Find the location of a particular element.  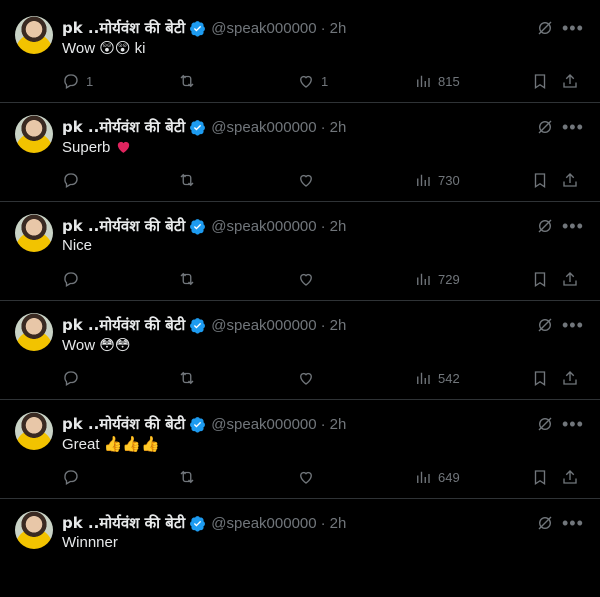

views-button: 730 is located at coordinates (437, 180).